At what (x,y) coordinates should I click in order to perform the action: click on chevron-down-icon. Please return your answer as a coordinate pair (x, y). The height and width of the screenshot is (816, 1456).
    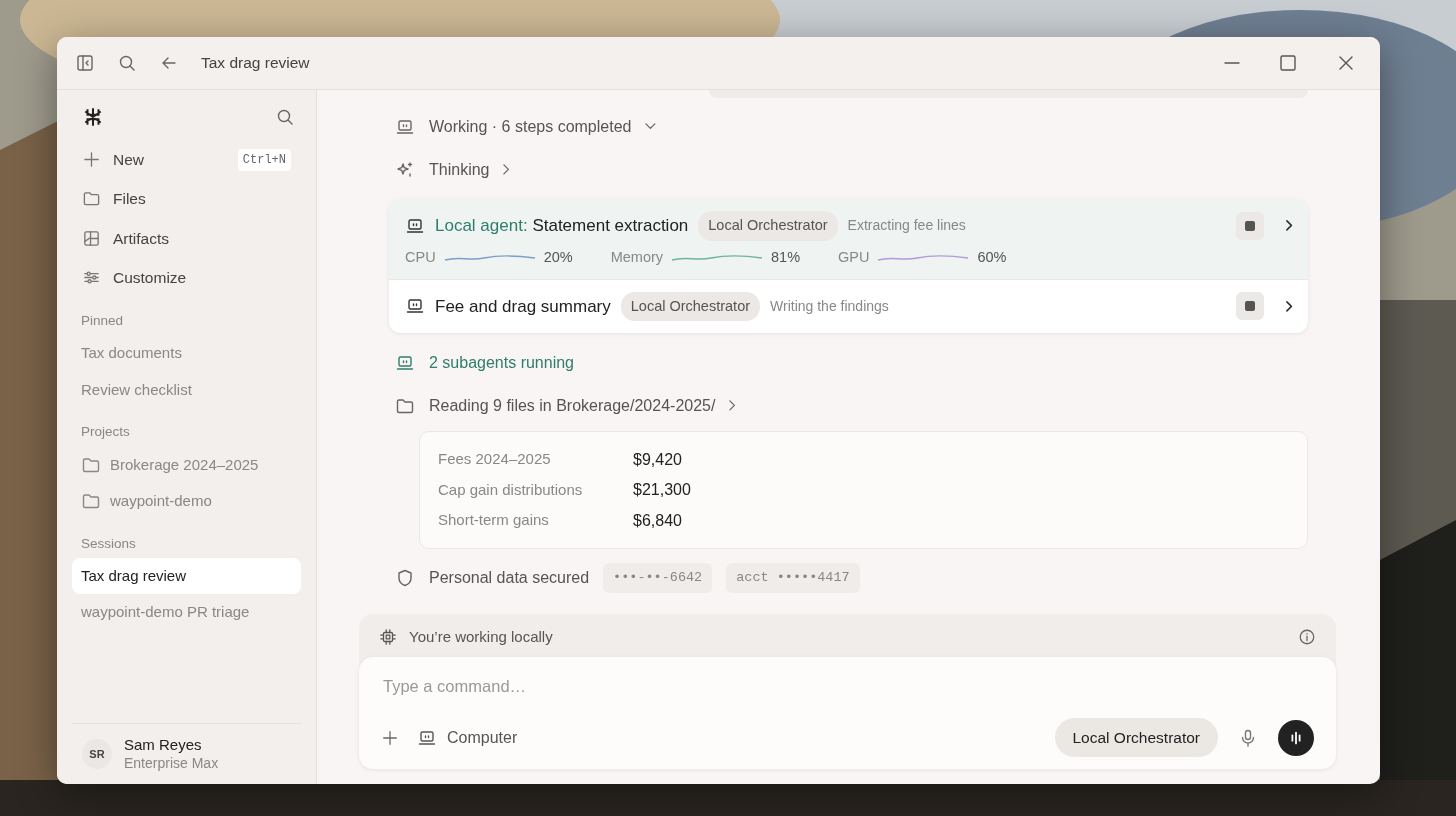
    Looking at the image, I should click on (651, 126).